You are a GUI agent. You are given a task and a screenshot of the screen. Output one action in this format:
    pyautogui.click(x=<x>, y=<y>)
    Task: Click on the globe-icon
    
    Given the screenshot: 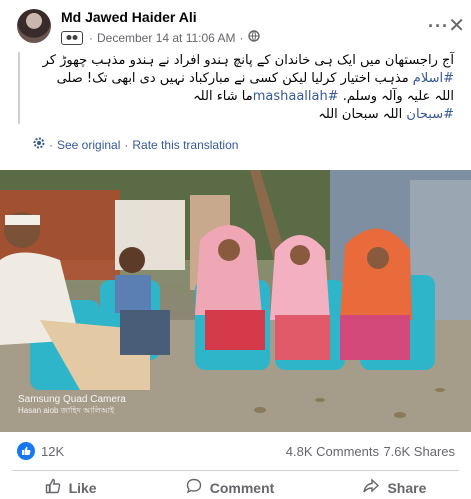 What is the action you would take?
    pyautogui.click(x=253, y=37)
    